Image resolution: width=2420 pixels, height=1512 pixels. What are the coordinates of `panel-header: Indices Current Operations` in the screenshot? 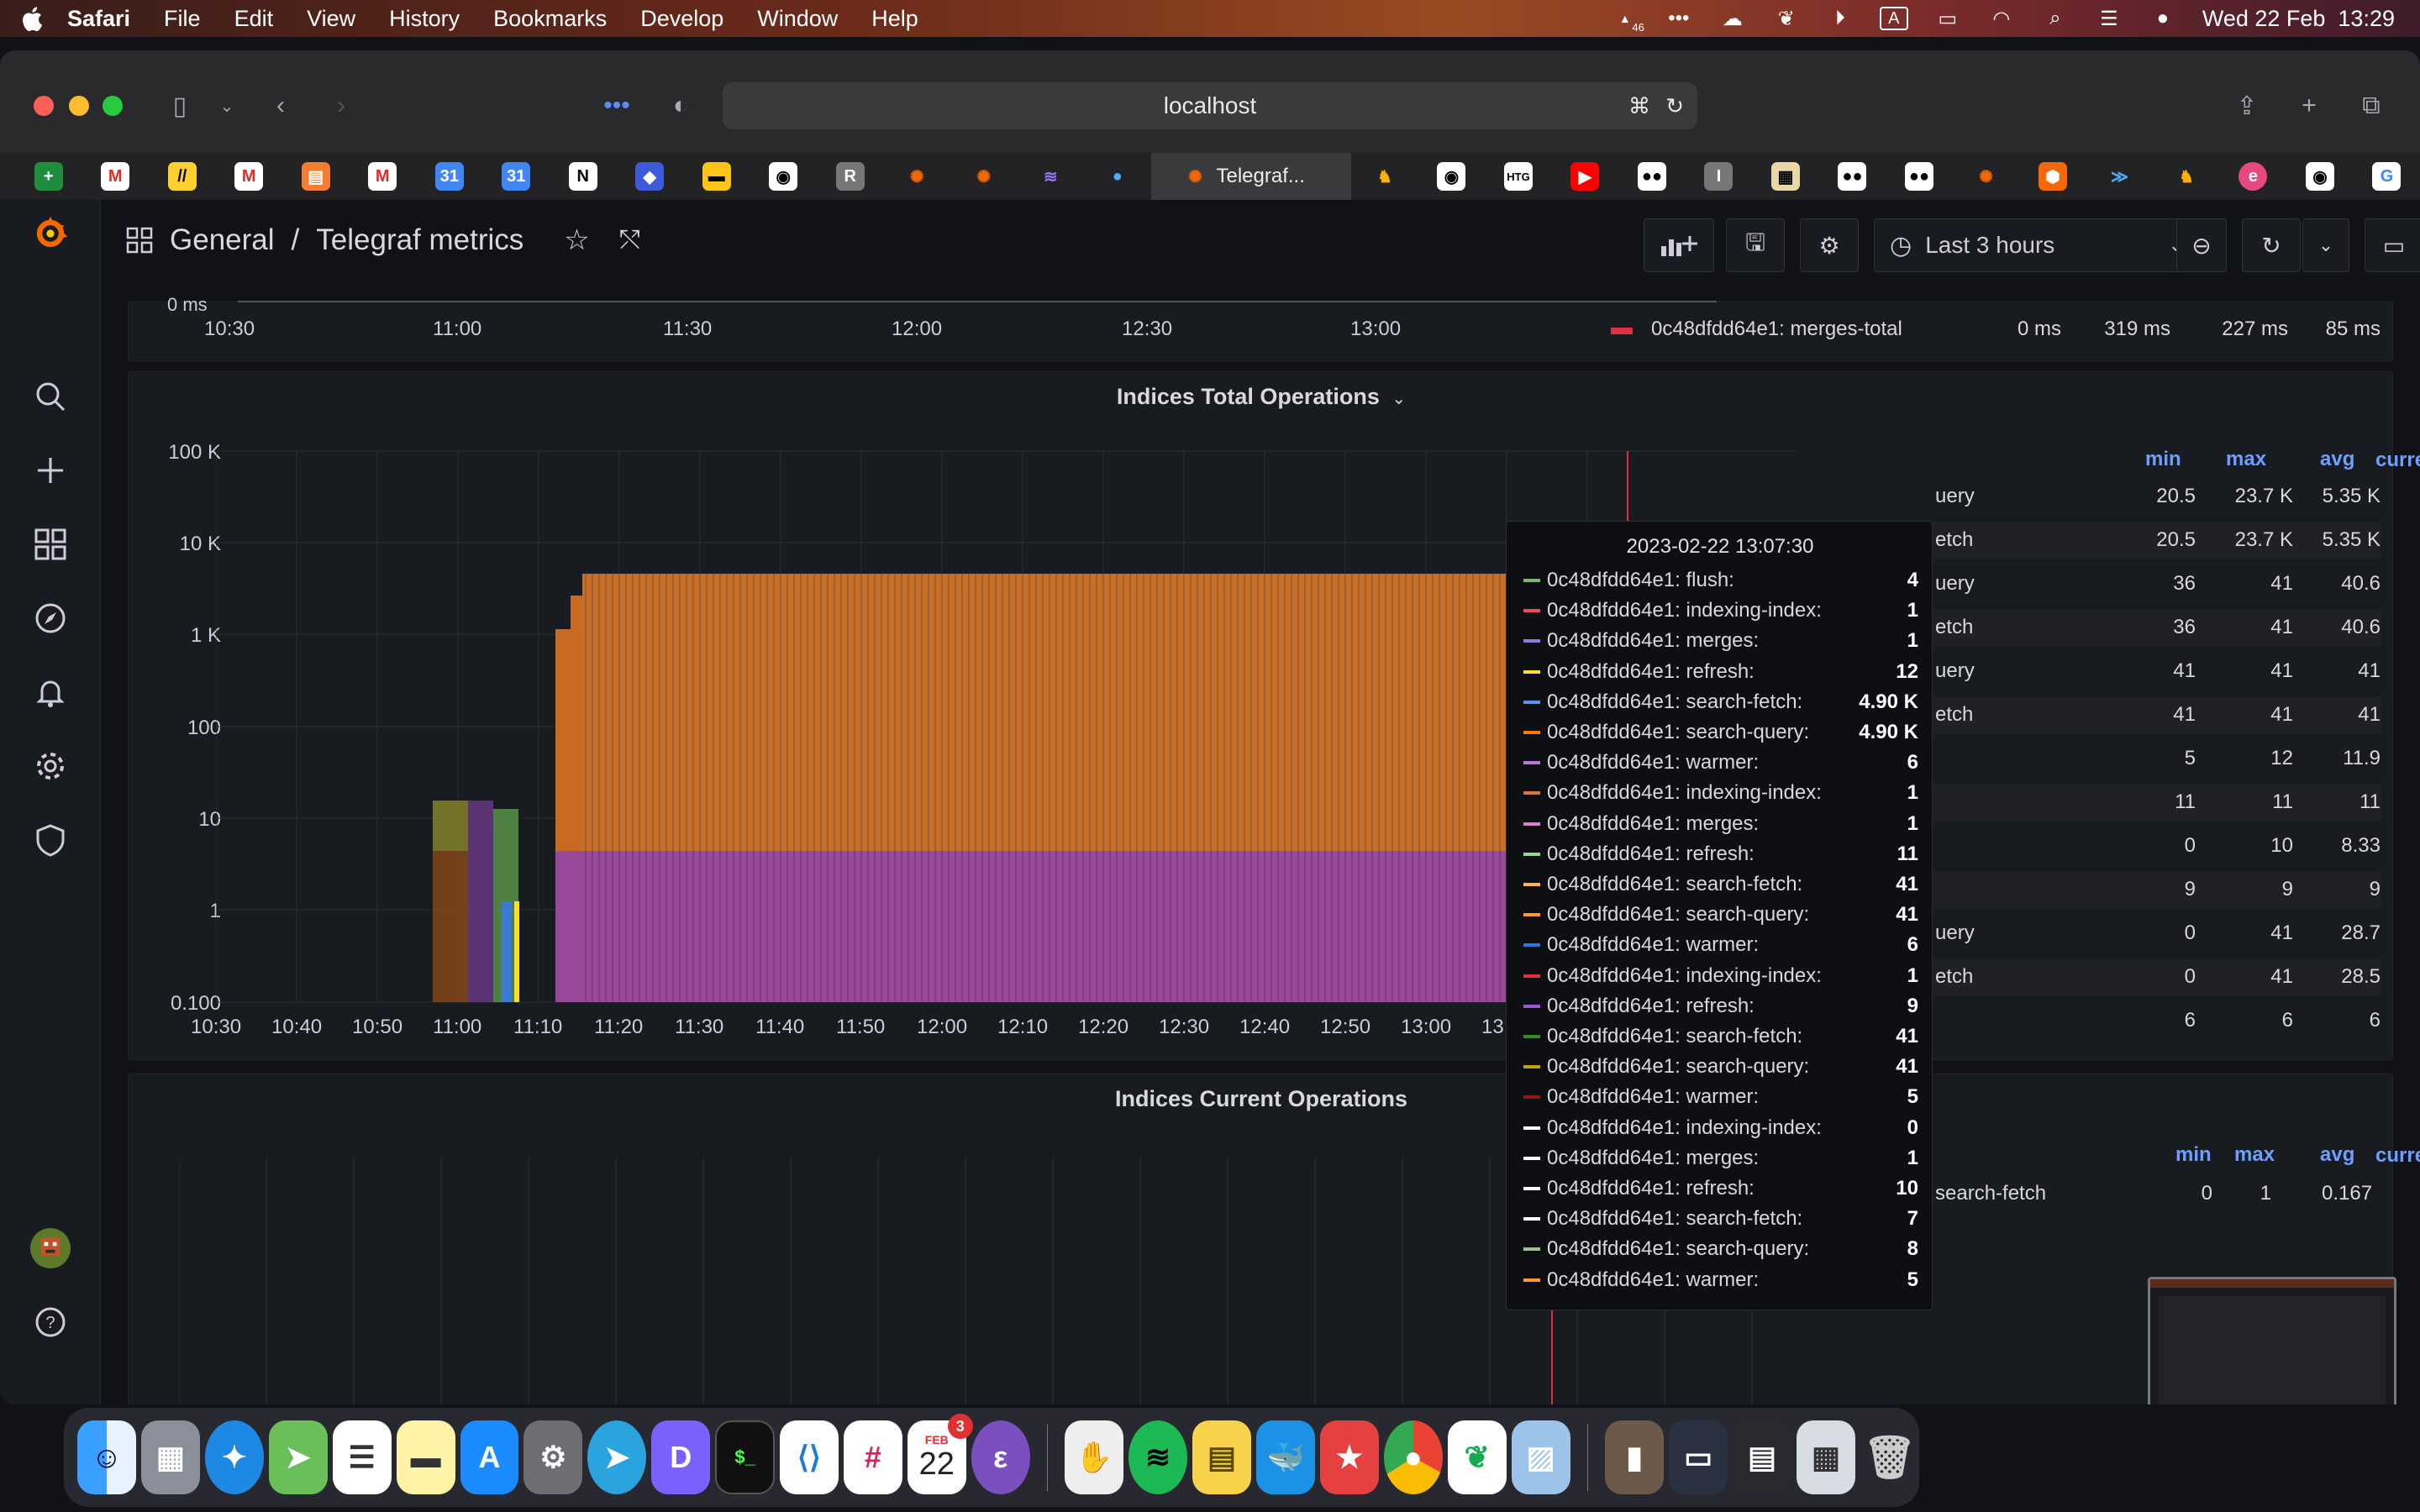 It's located at (1261, 1099).